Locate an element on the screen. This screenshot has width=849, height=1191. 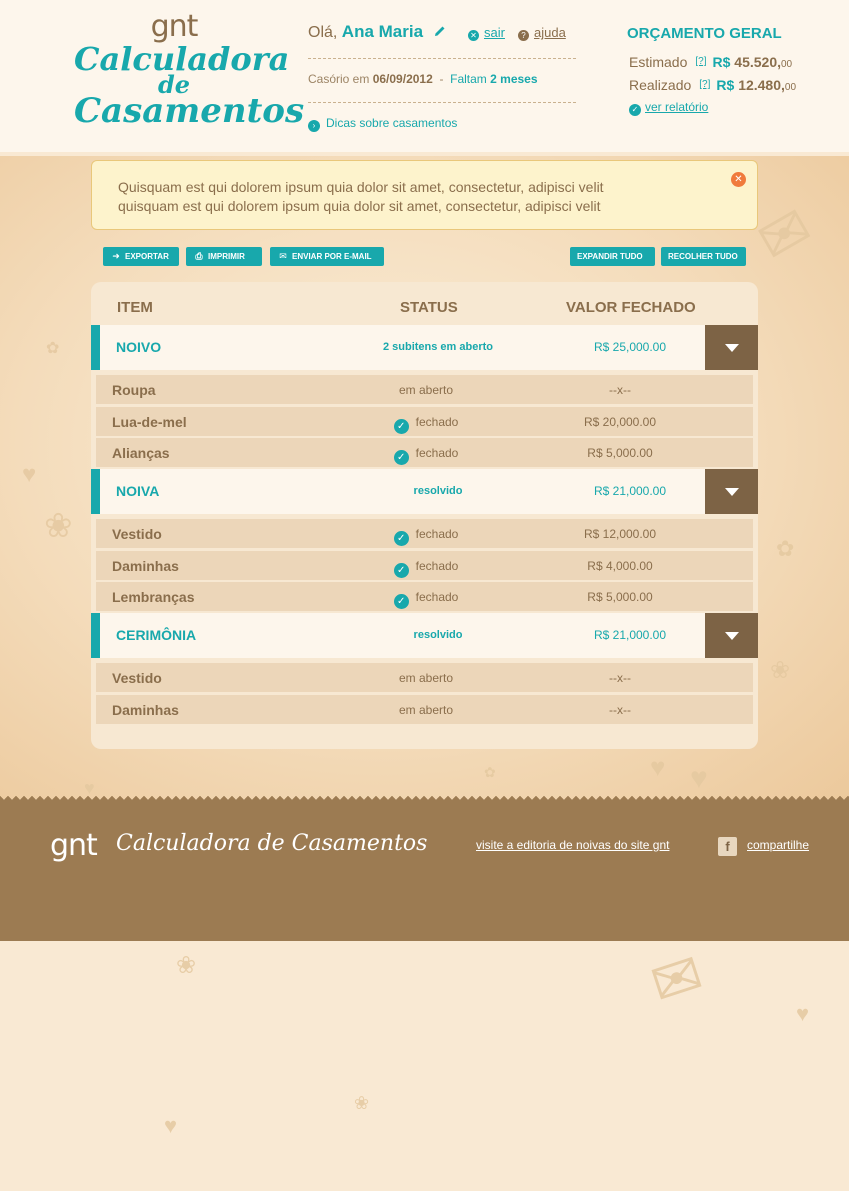
help-link: ? ajuda is located at coordinates (542, 33).